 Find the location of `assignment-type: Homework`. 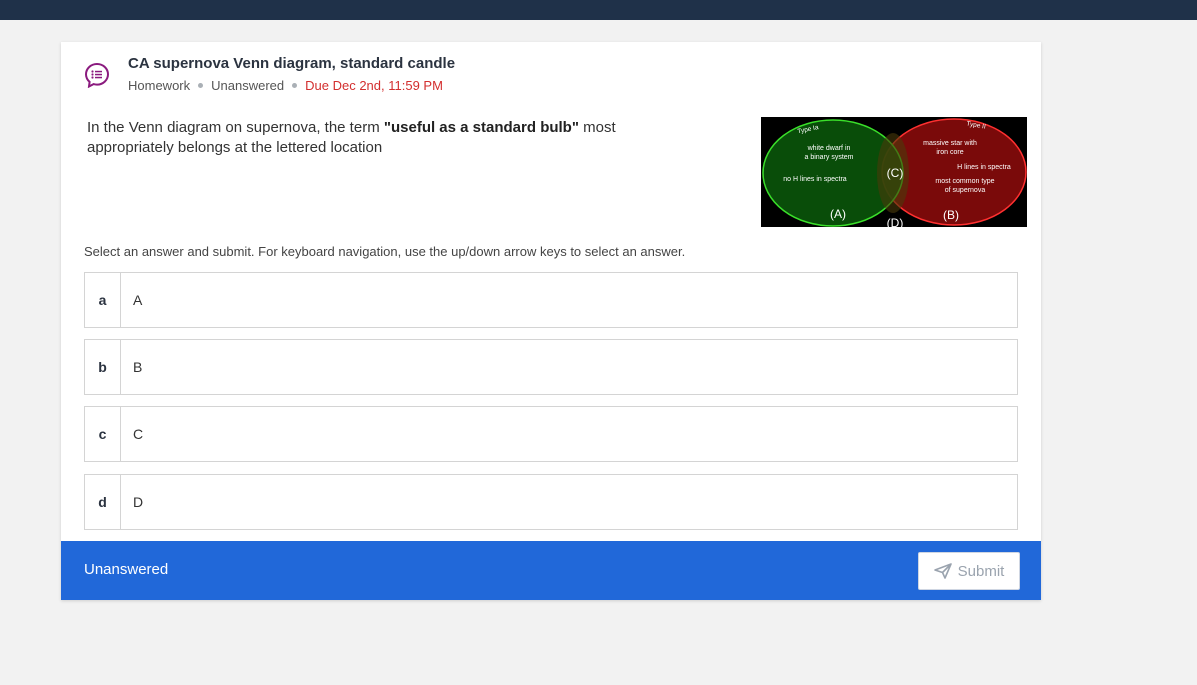

assignment-type: Homework is located at coordinates (159, 85).